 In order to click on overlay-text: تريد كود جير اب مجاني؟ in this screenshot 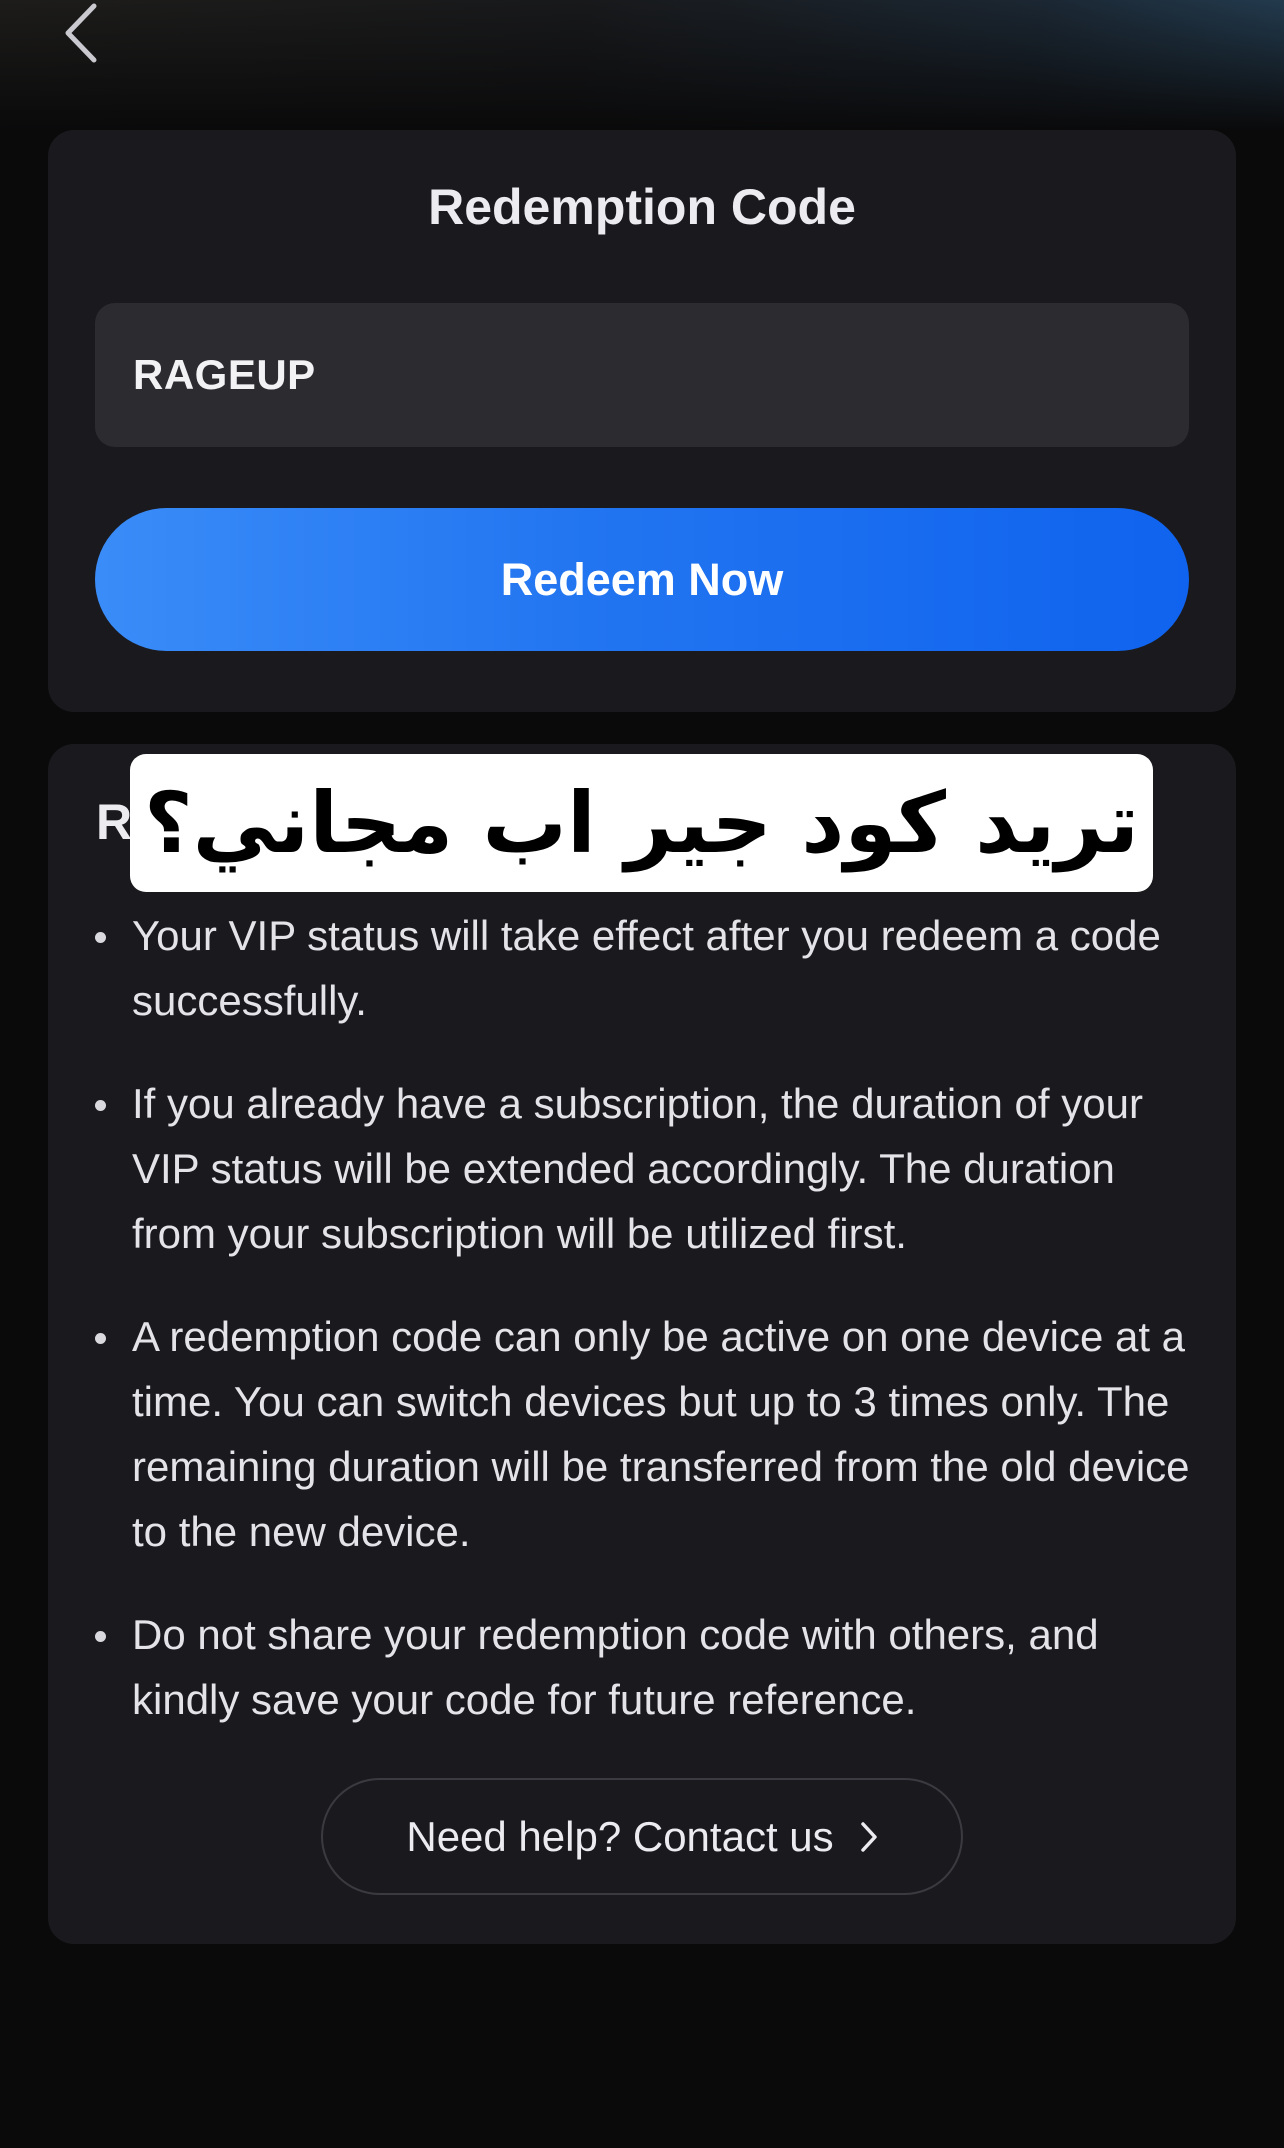, I will do `click(641, 823)`.